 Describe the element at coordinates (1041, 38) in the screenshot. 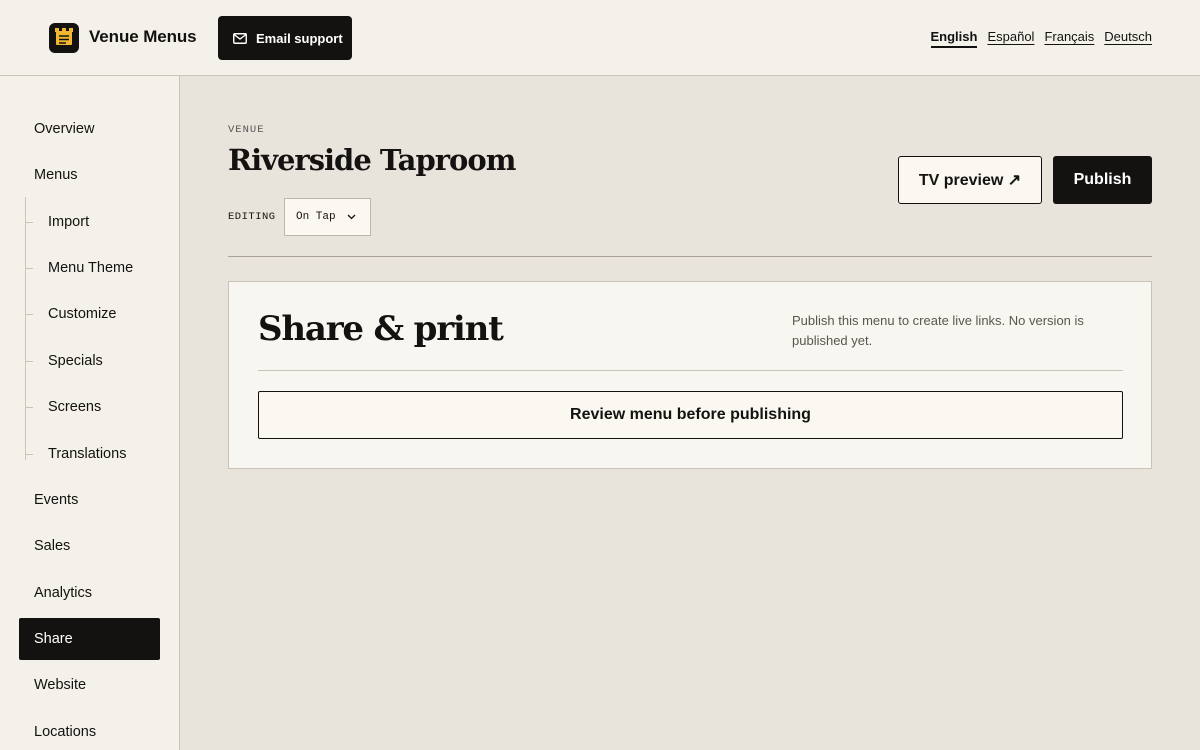

I see `language-switcher: English Español Français Deutsch` at that location.